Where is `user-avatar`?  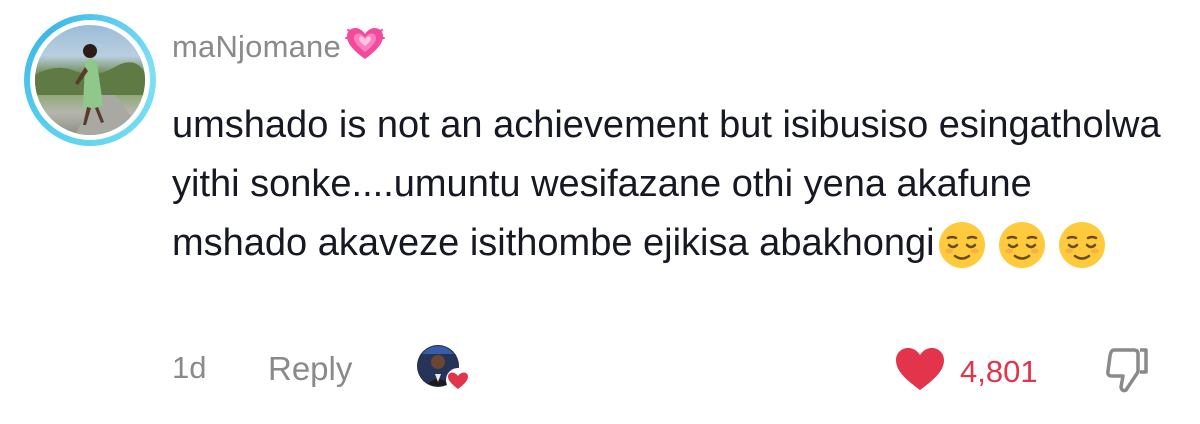 user-avatar is located at coordinates (90, 80).